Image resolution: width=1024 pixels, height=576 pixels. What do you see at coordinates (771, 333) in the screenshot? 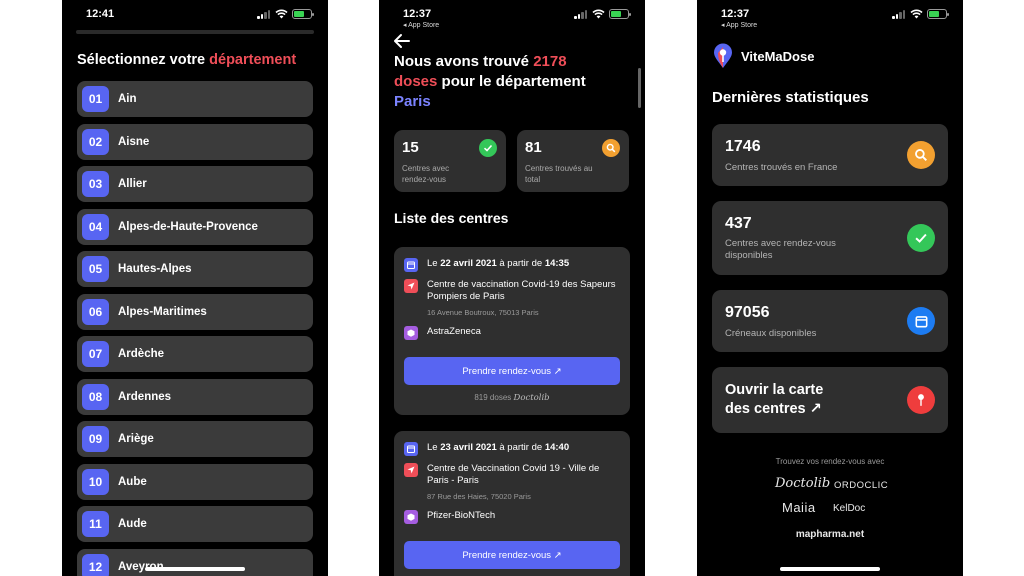
I see `stat-label: Créneaux disponibles` at bounding box center [771, 333].